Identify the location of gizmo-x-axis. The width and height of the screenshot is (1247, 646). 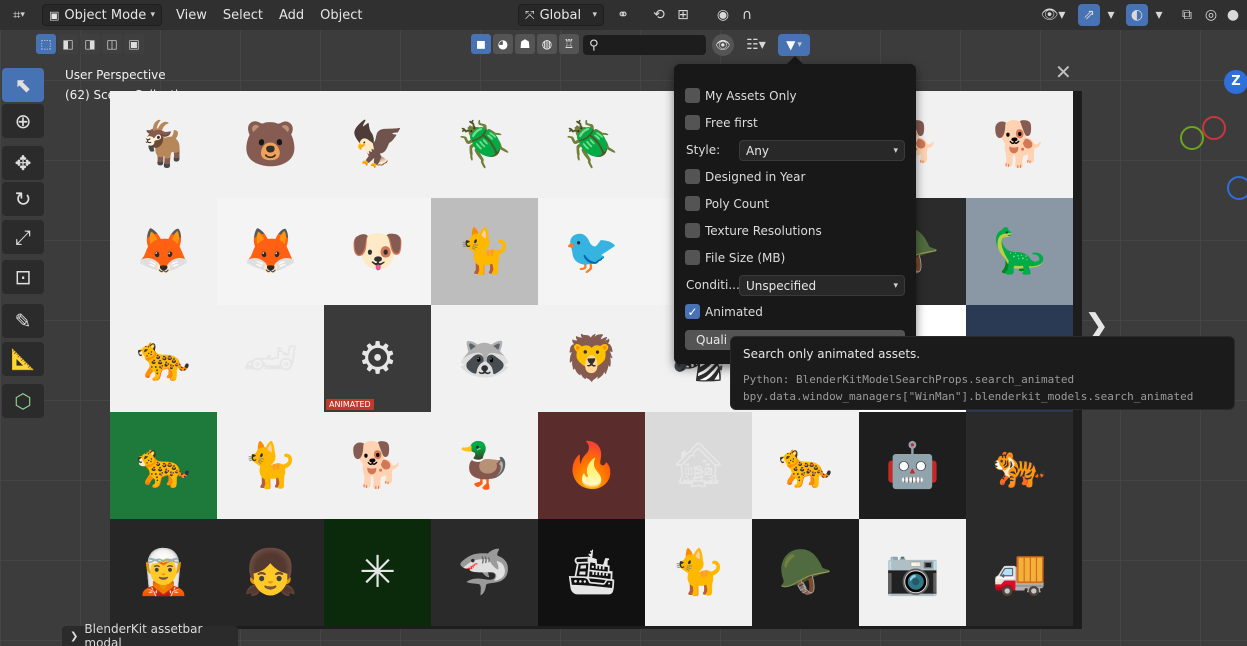
(1214, 128).